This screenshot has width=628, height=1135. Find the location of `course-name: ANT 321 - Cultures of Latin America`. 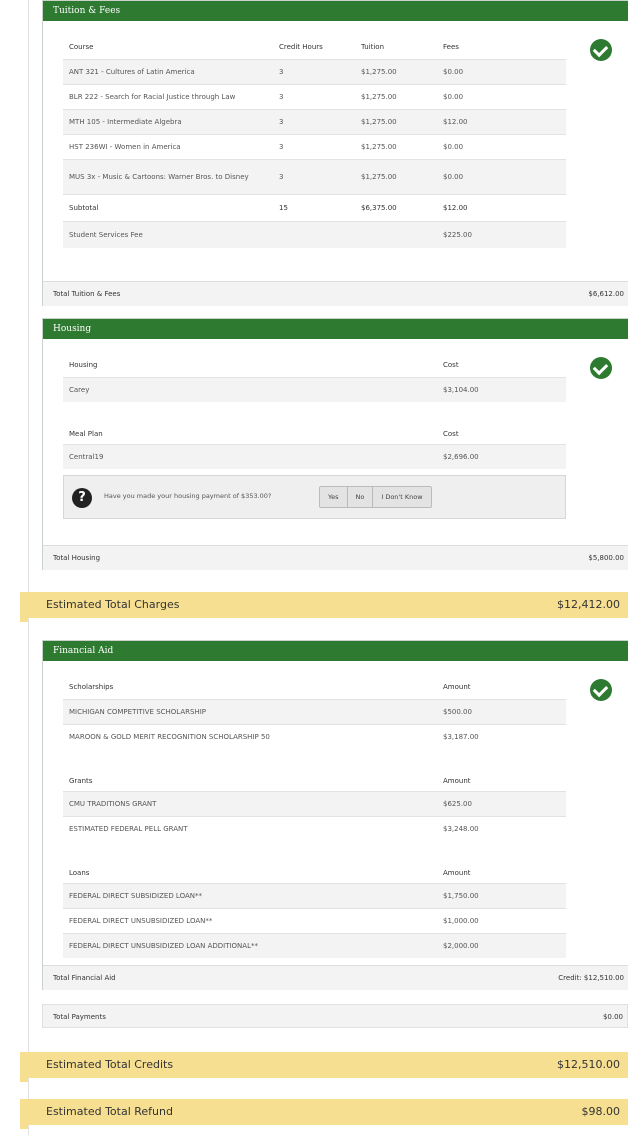

course-name: ANT 321 - Cultures of Latin America is located at coordinates (168, 72).